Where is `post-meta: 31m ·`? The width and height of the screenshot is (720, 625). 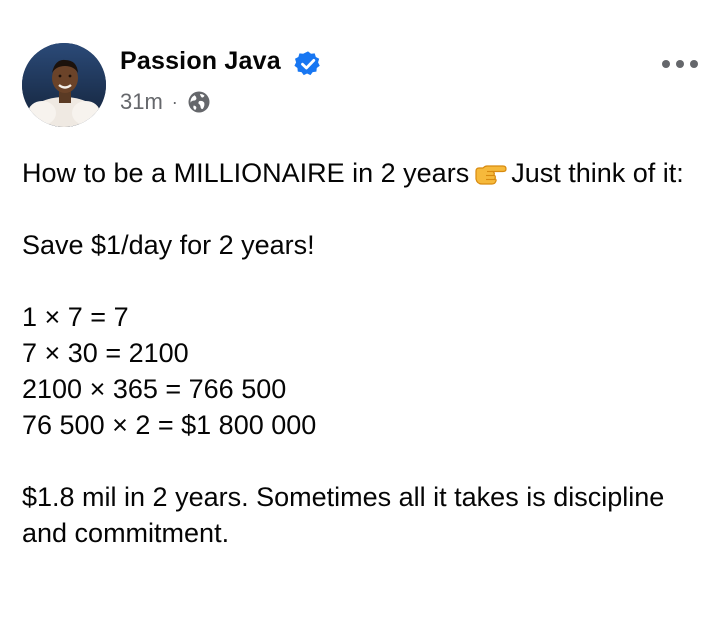 post-meta: 31m · is located at coordinates (165, 102).